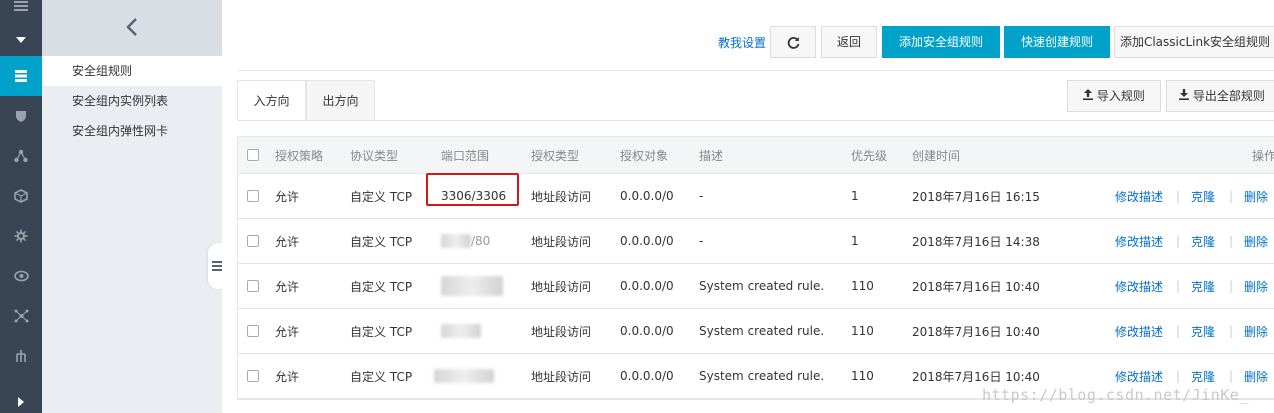 The image size is (1274, 413). I want to click on secondary-sidebar: 安全组规则 安全组内实例列表 安全组内弹性网卡, so click(132, 206).